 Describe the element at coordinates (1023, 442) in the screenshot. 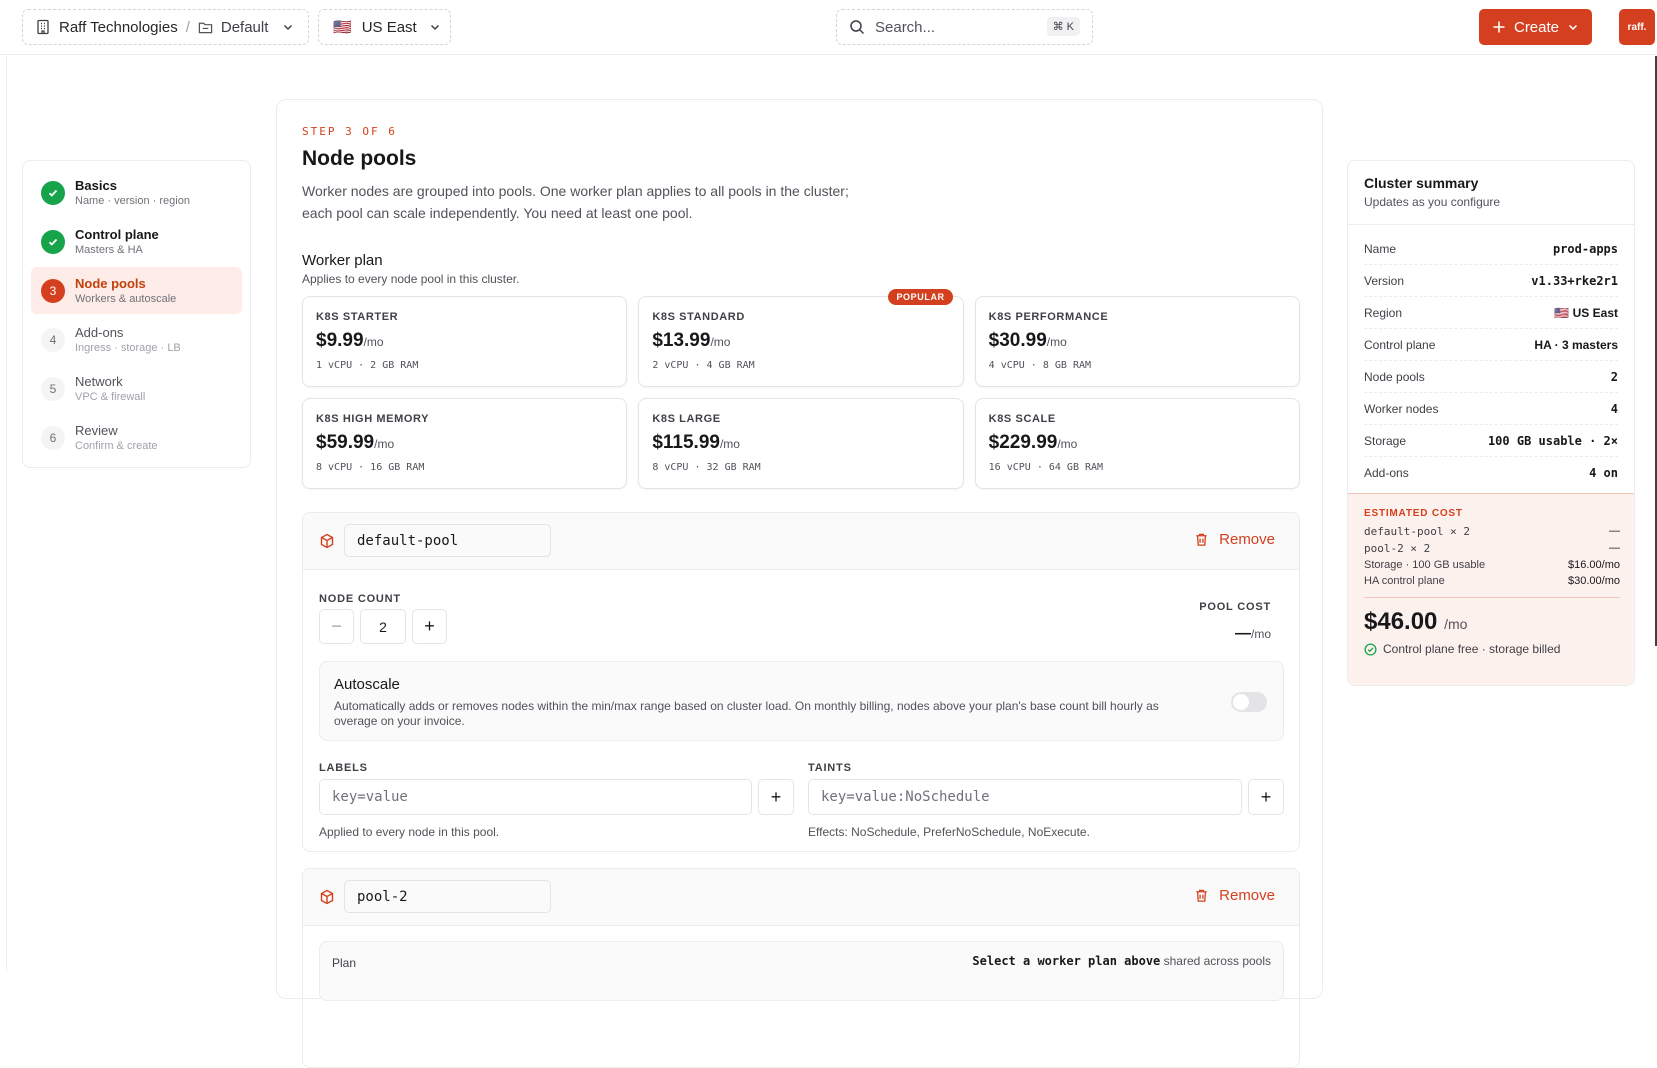

I see `plan-price: $229.99` at that location.